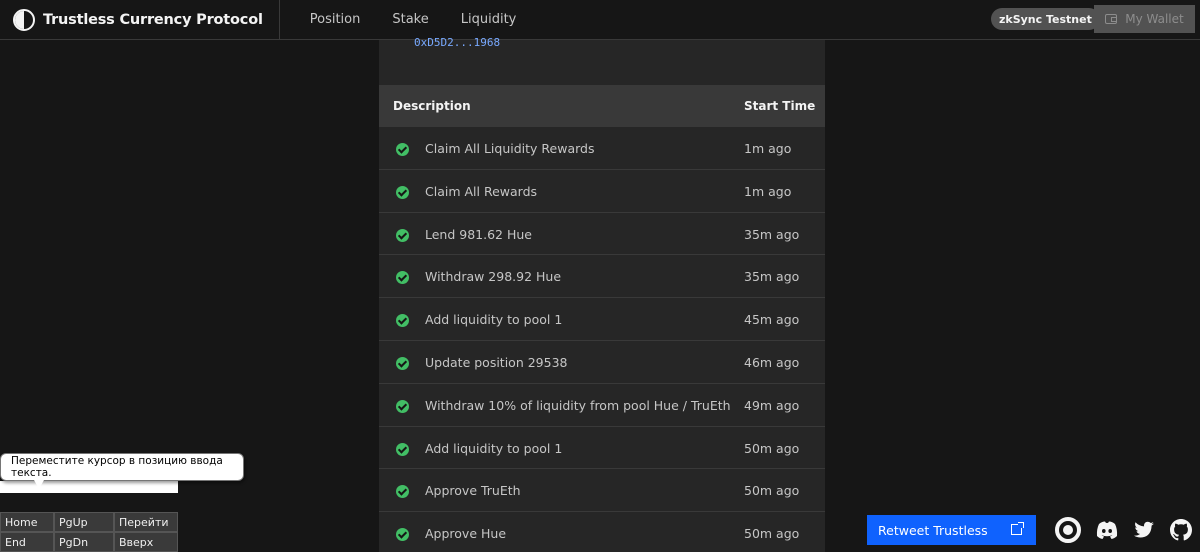  What do you see at coordinates (153, 19) in the screenshot?
I see `brand-name: Trustless Currency Protocol` at bounding box center [153, 19].